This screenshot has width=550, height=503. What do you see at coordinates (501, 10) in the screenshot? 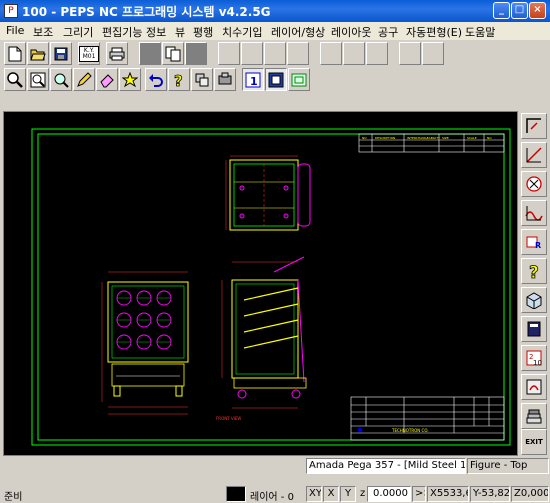
I see `minimize-button: _` at bounding box center [501, 10].